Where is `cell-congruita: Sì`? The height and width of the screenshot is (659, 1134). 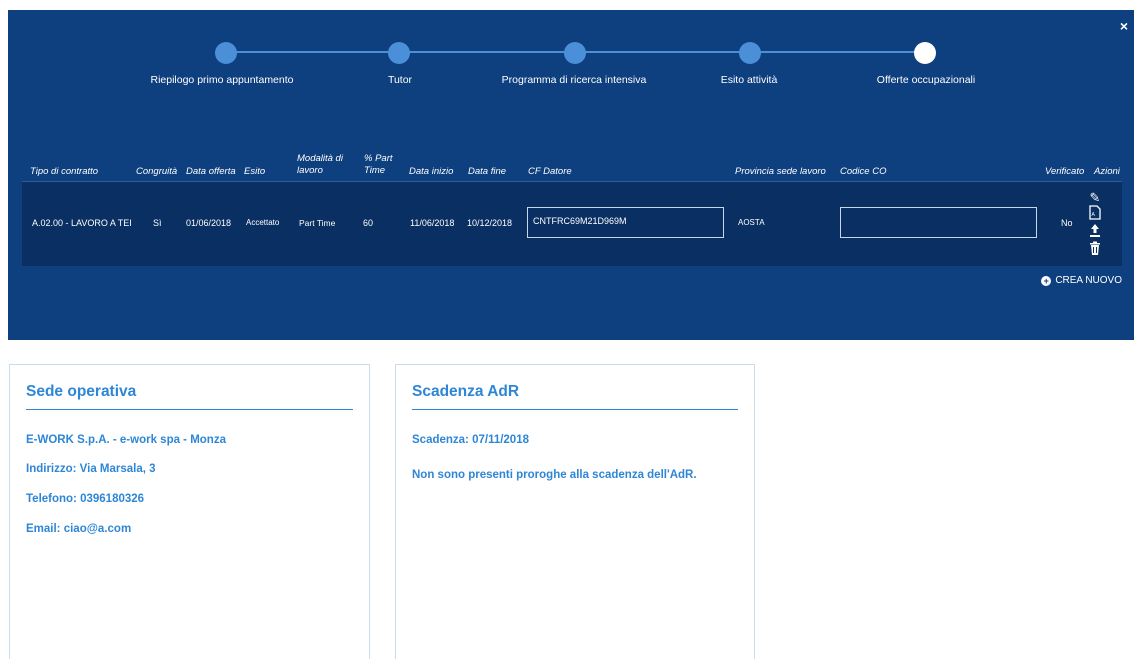
cell-congruita: Sì is located at coordinates (157, 223).